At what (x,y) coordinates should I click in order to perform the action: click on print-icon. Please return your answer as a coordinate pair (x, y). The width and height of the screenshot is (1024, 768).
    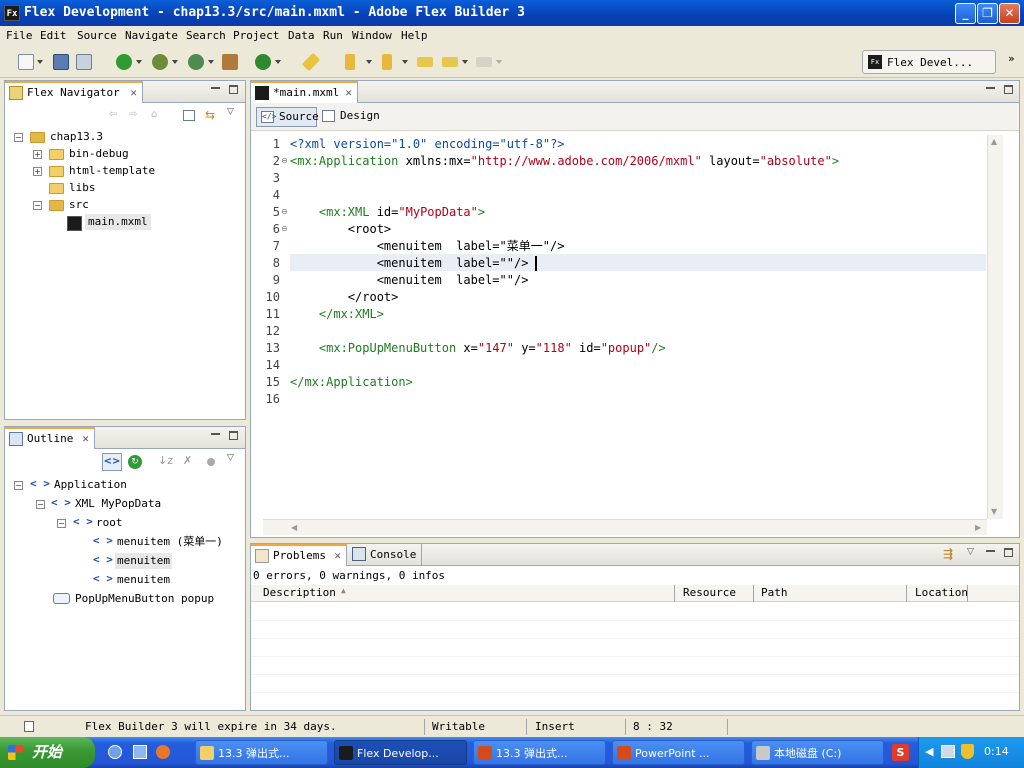
    Looking at the image, I should click on (84, 62).